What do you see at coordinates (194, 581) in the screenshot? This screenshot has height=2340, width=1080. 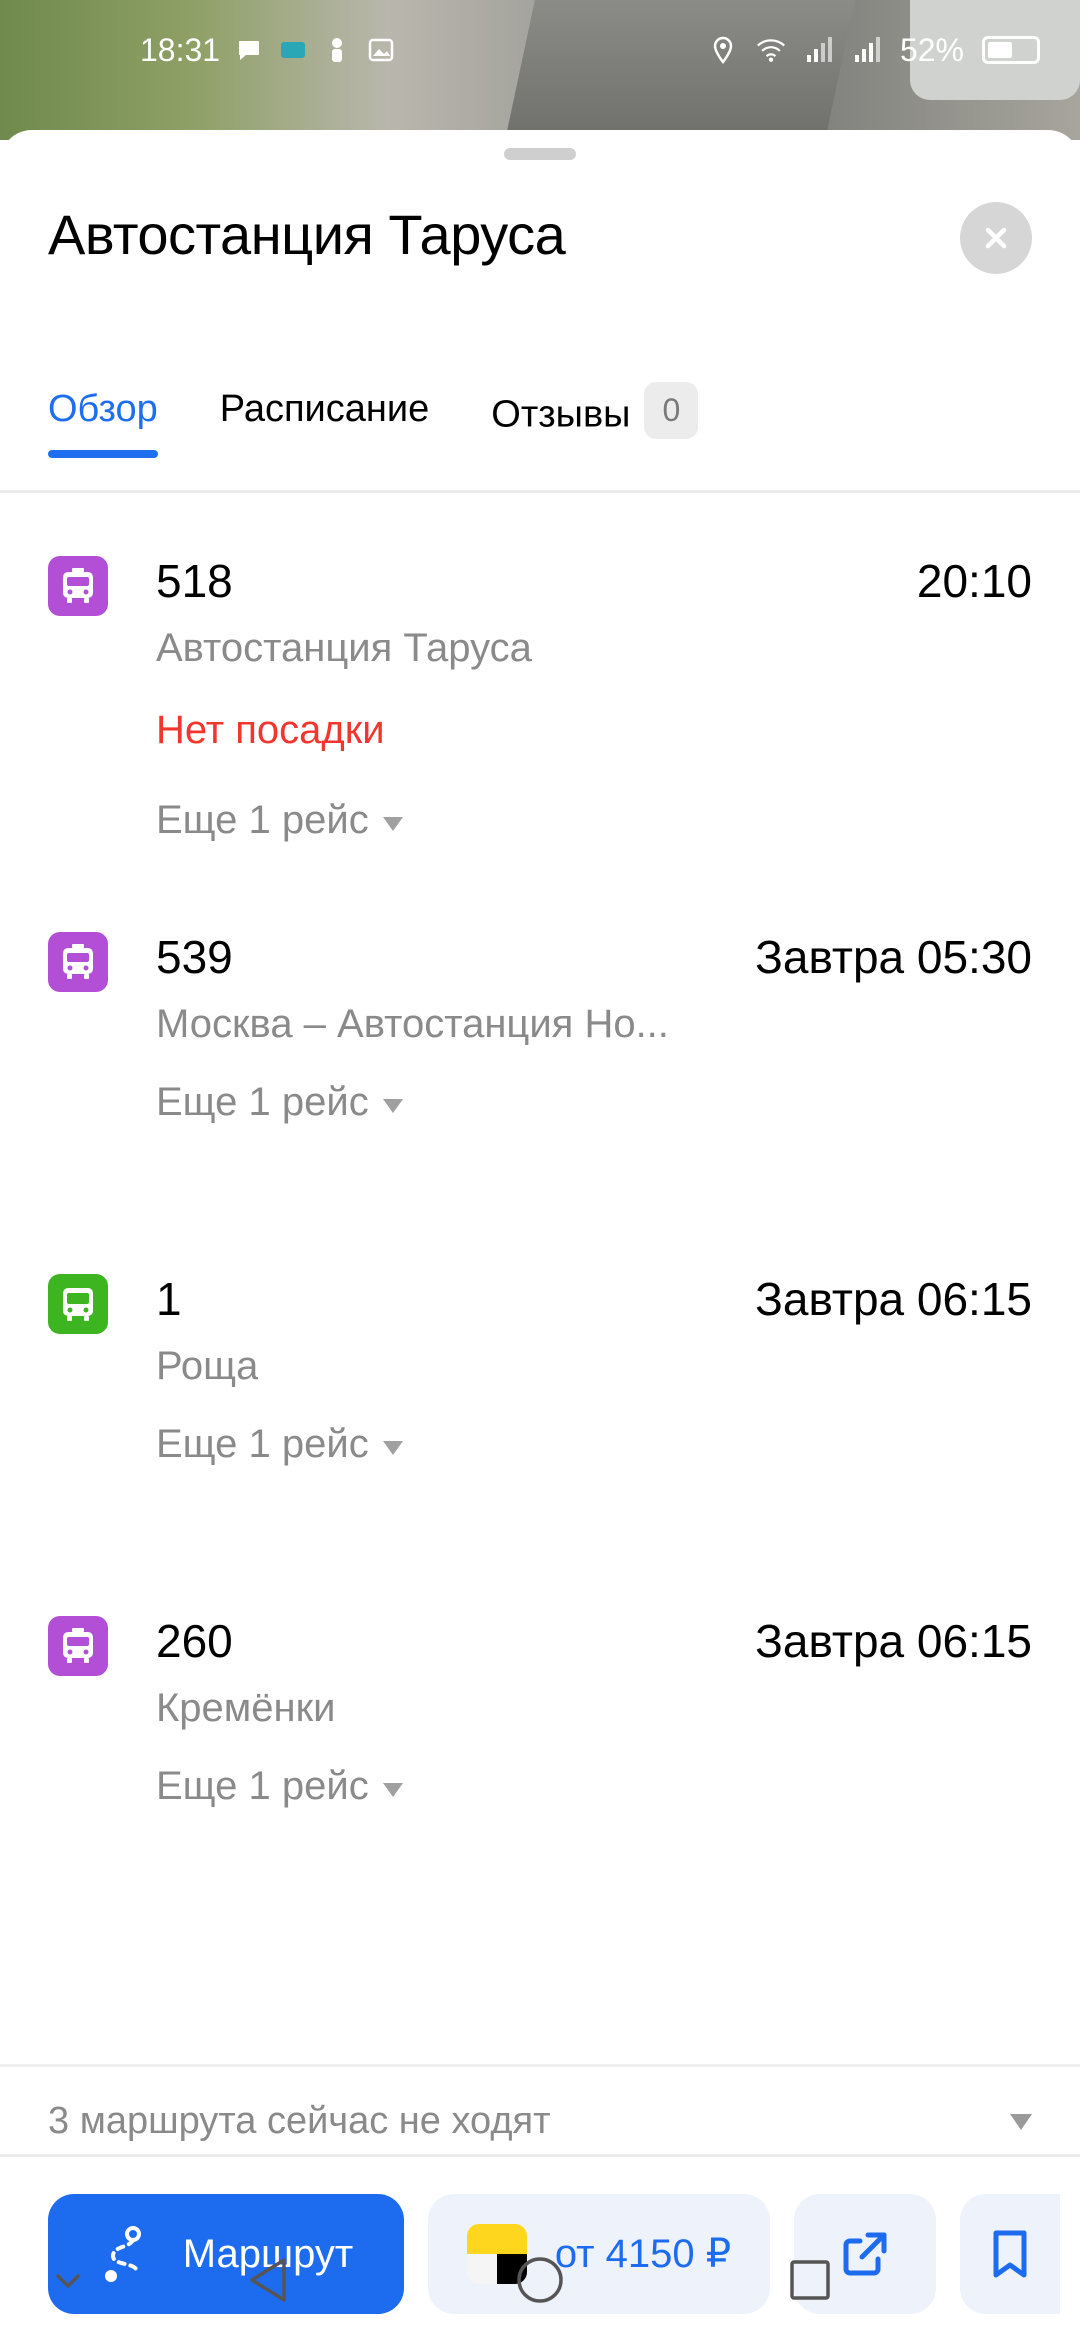 I see `route-number: 518` at bounding box center [194, 581].